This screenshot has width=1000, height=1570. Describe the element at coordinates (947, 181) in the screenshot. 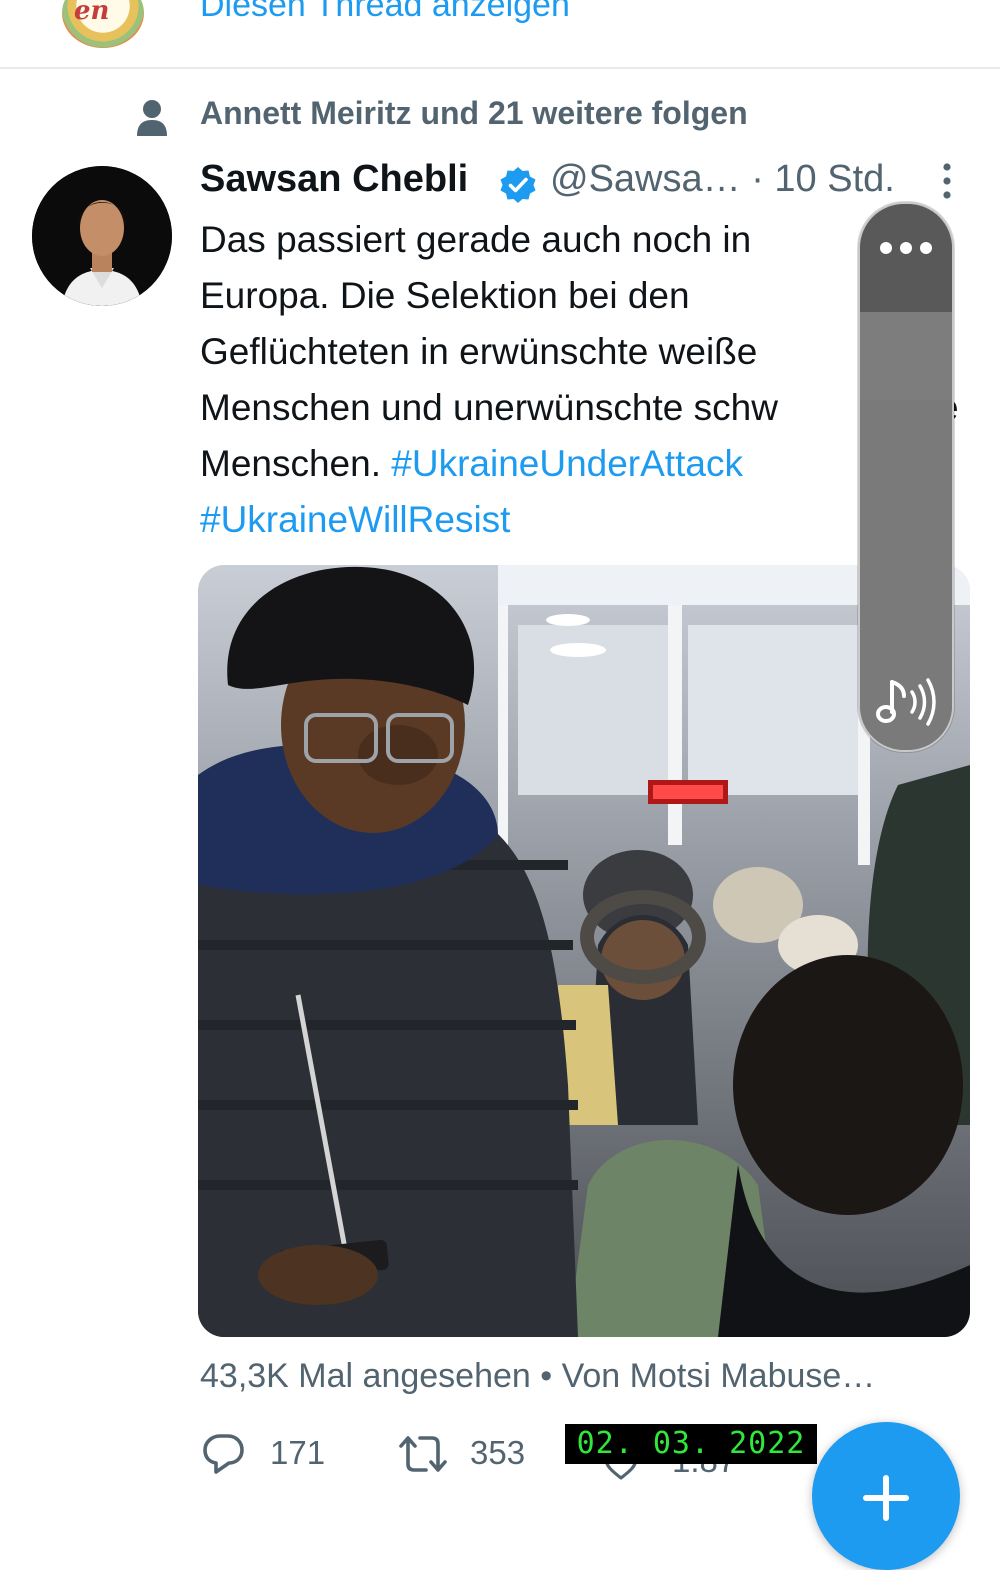

I see `more-vertical-icon` at that location.